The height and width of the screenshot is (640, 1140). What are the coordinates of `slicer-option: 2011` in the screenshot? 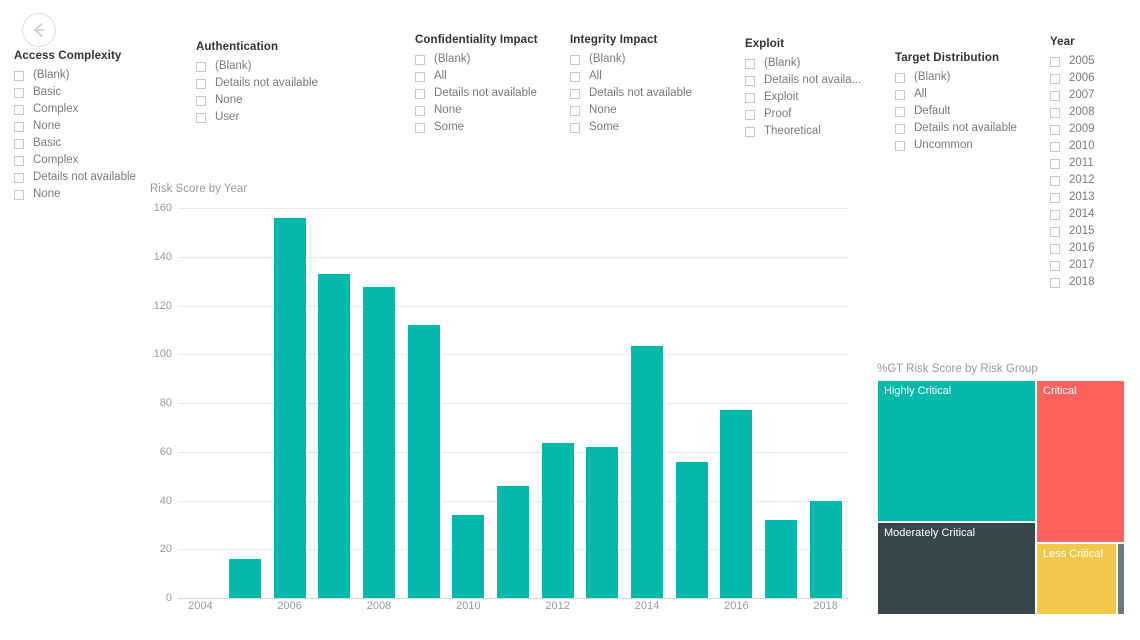 It's located at (1095, 163).